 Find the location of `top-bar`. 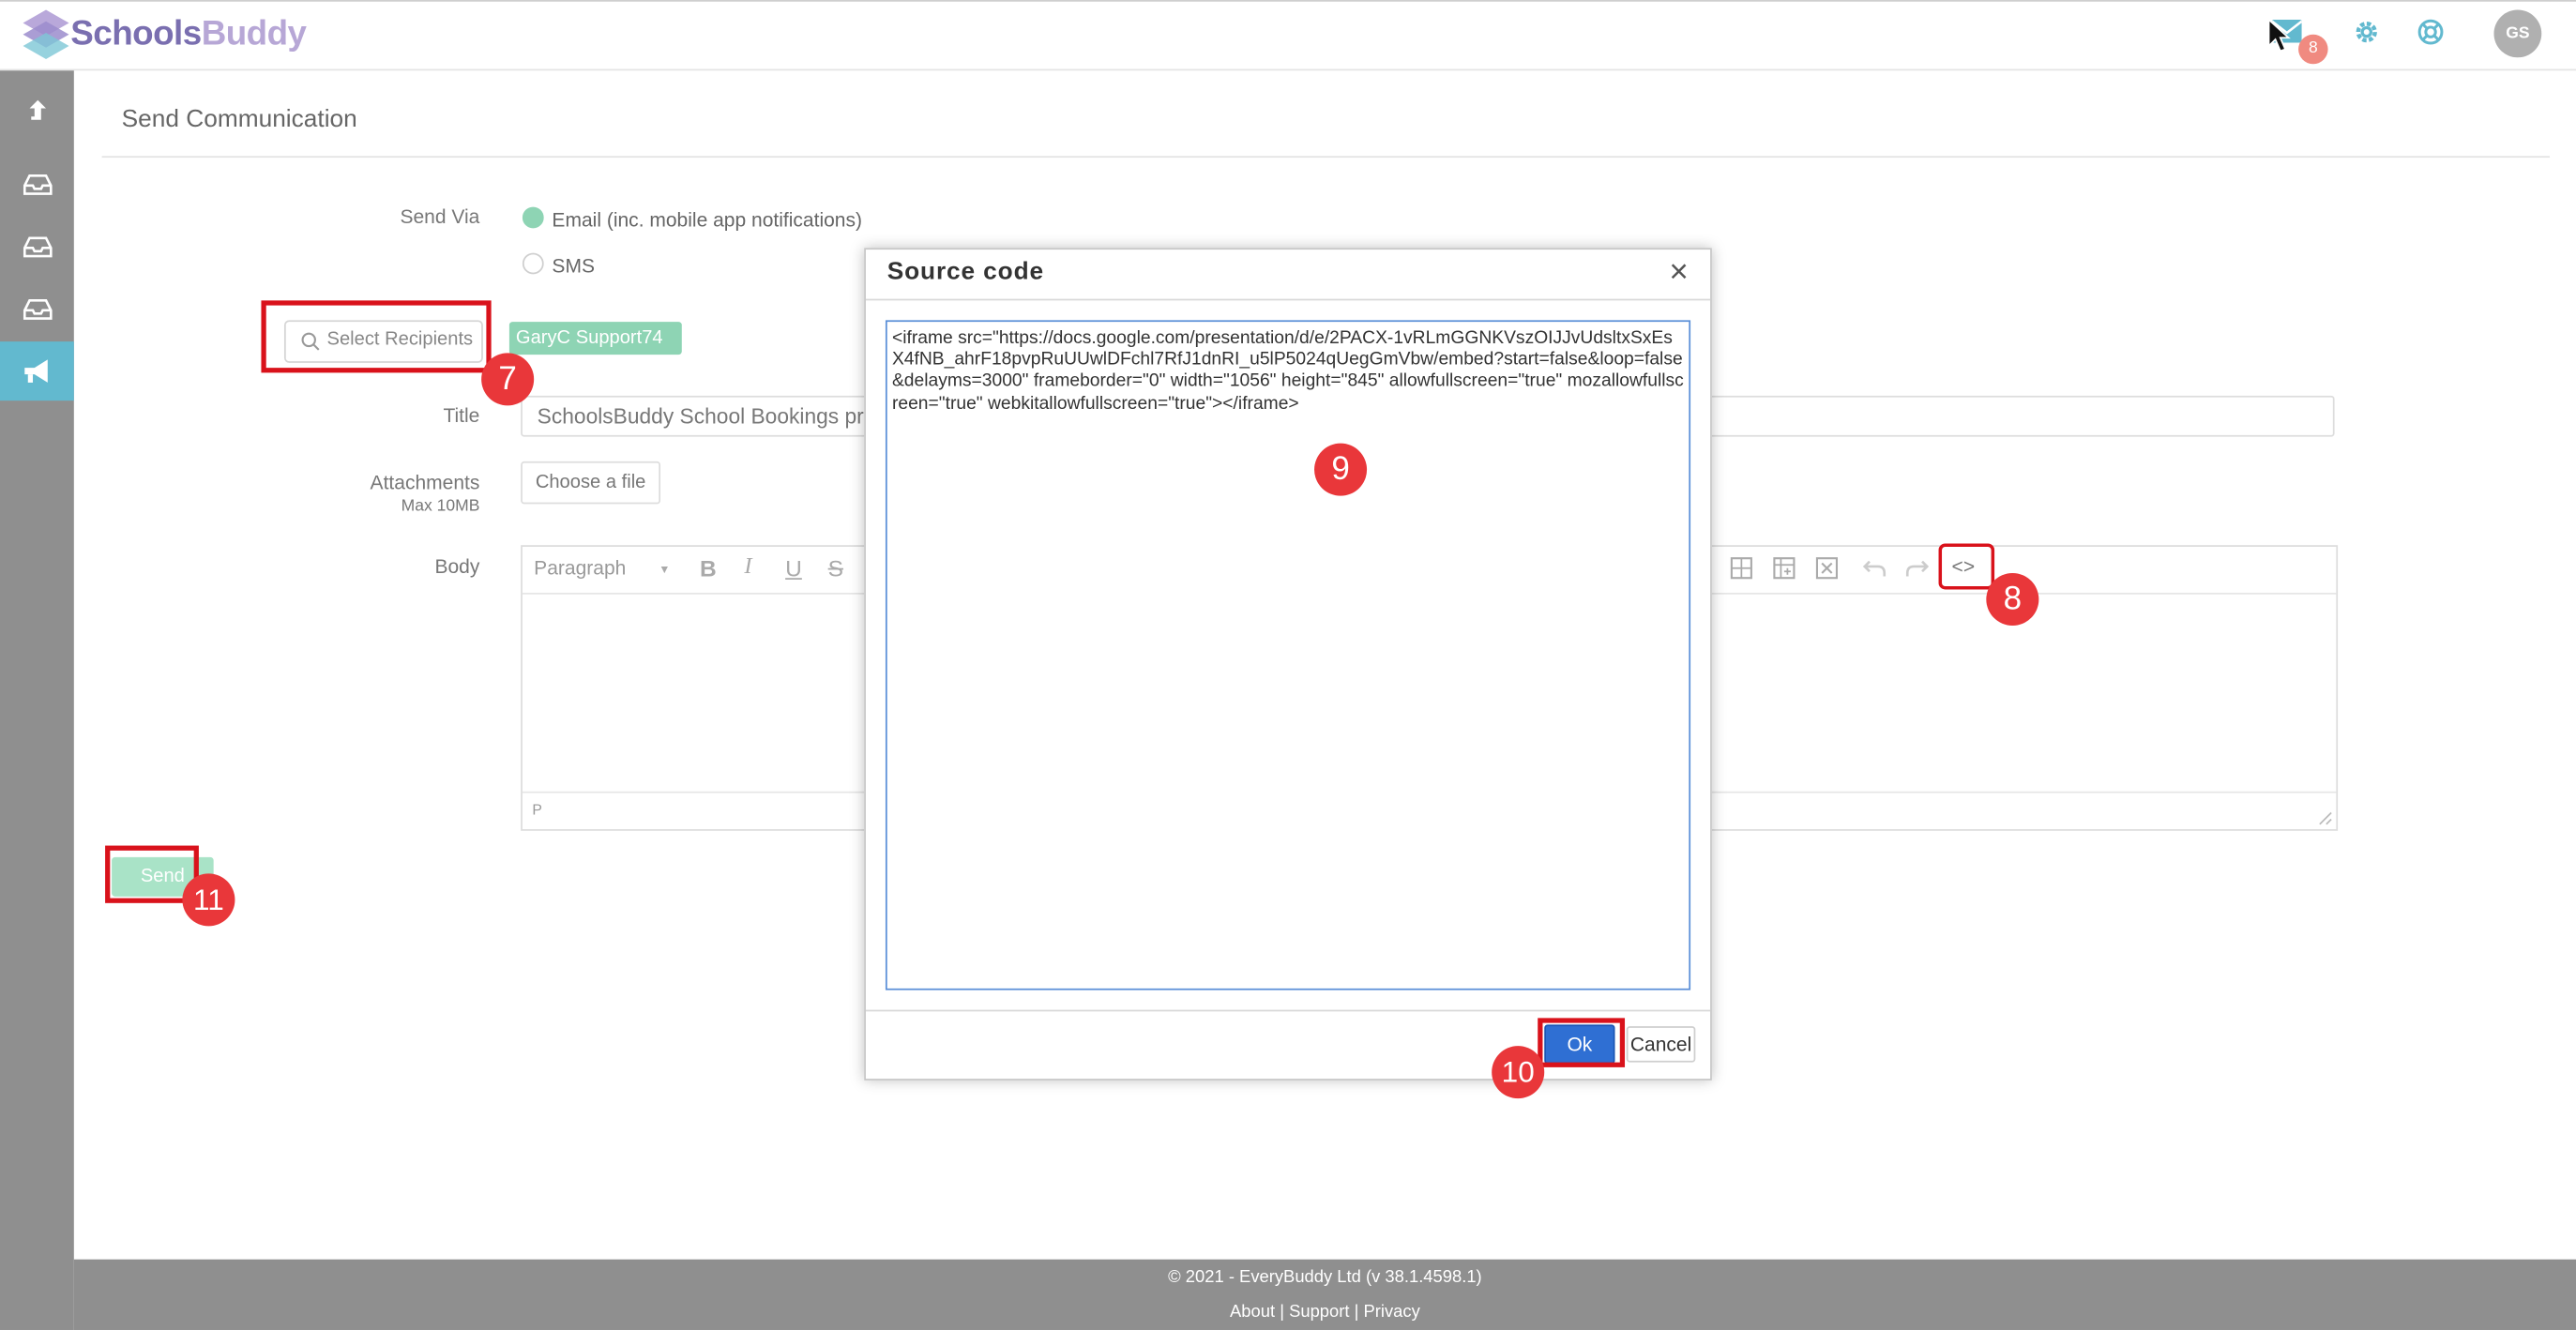

top-bar is located at coordinates (1288, 35).